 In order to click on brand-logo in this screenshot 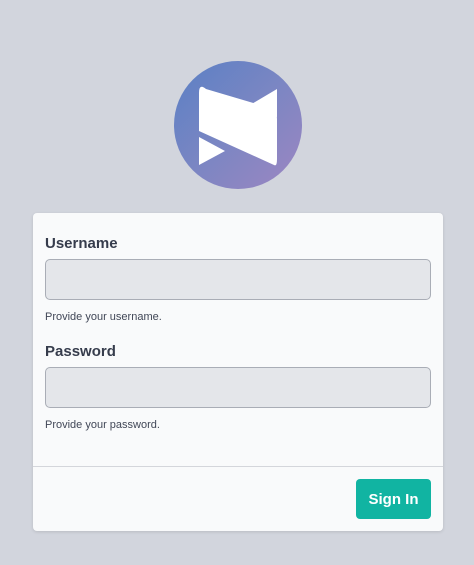, I will do `click(238, 125)`.